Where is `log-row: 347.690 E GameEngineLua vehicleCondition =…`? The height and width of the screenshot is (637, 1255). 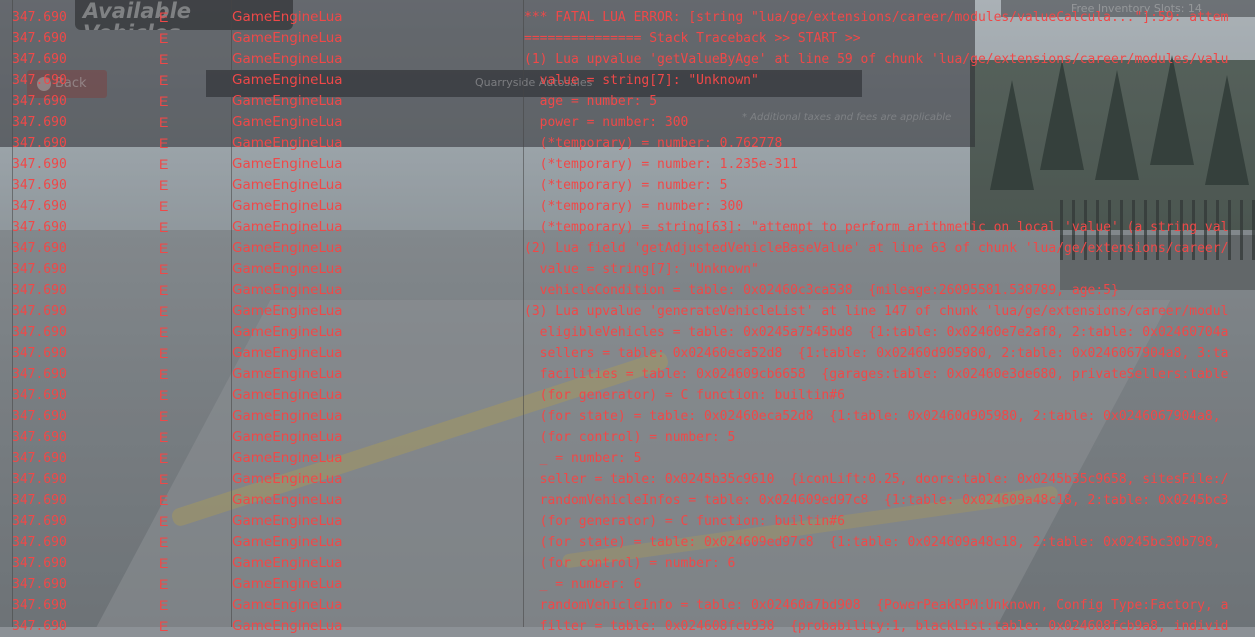
log-row: 347.690 E GameEngineLua vehicleCondition =… is located at coordinates (627, 290).